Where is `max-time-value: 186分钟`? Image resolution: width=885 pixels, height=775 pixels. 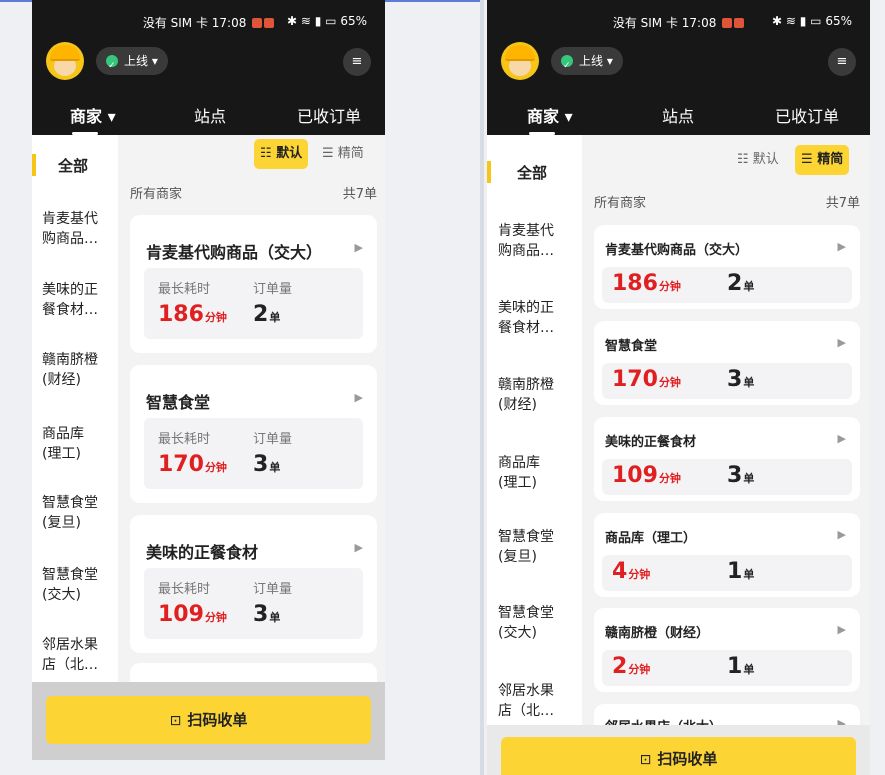 max-time-value: 186分钟 is located at coordinates (646, 283).